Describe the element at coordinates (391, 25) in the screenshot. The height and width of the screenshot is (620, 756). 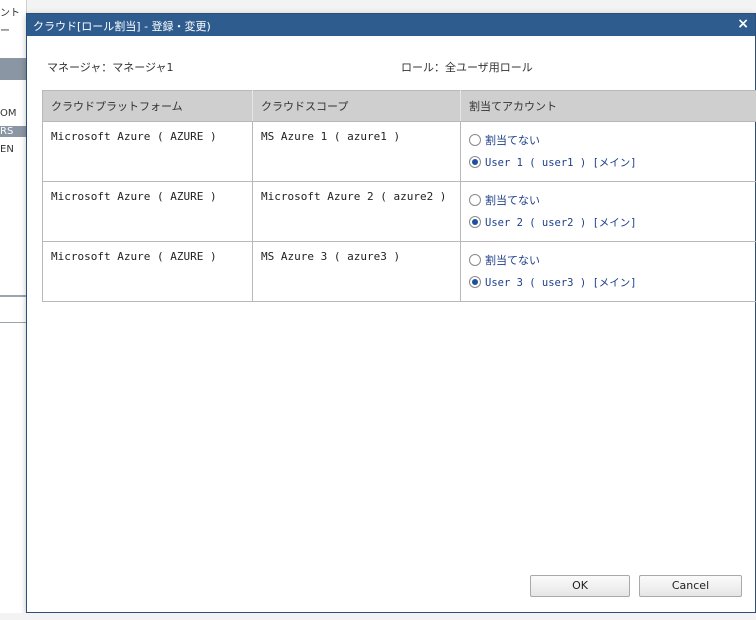
I see `dialog-titlebar: クラウド[ロール割当] - 登録・変更) ×` at that location.